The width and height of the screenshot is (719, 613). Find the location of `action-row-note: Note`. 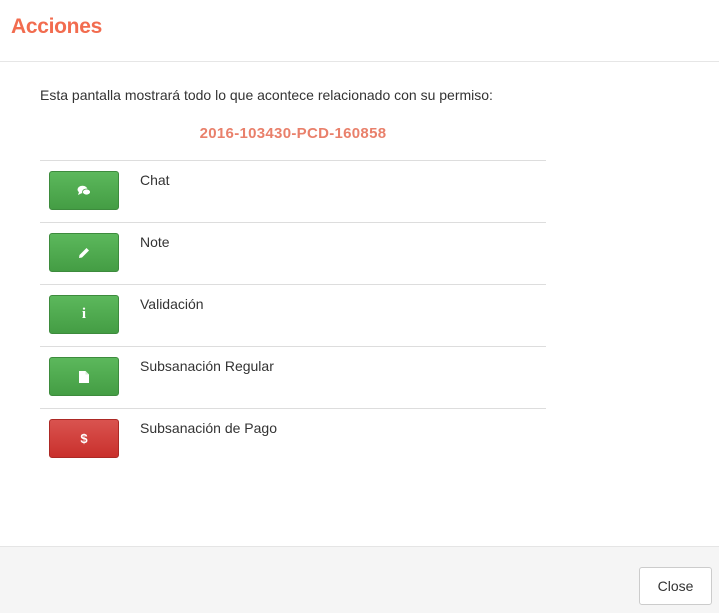

action-row-note: Note is located at coordinates (293, 254).